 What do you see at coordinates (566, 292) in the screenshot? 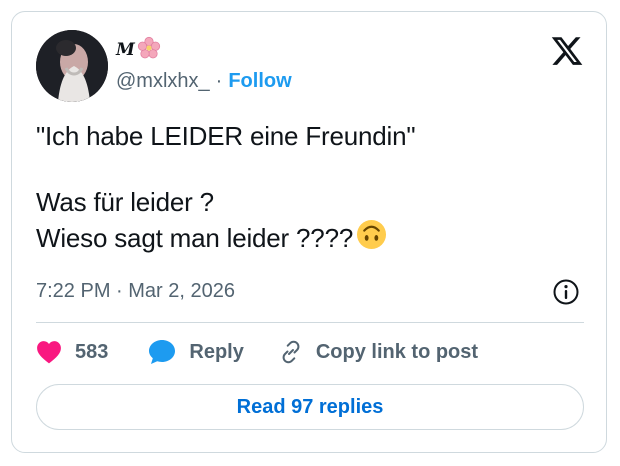
I see `info-icon` at bounding box center [566, 292].